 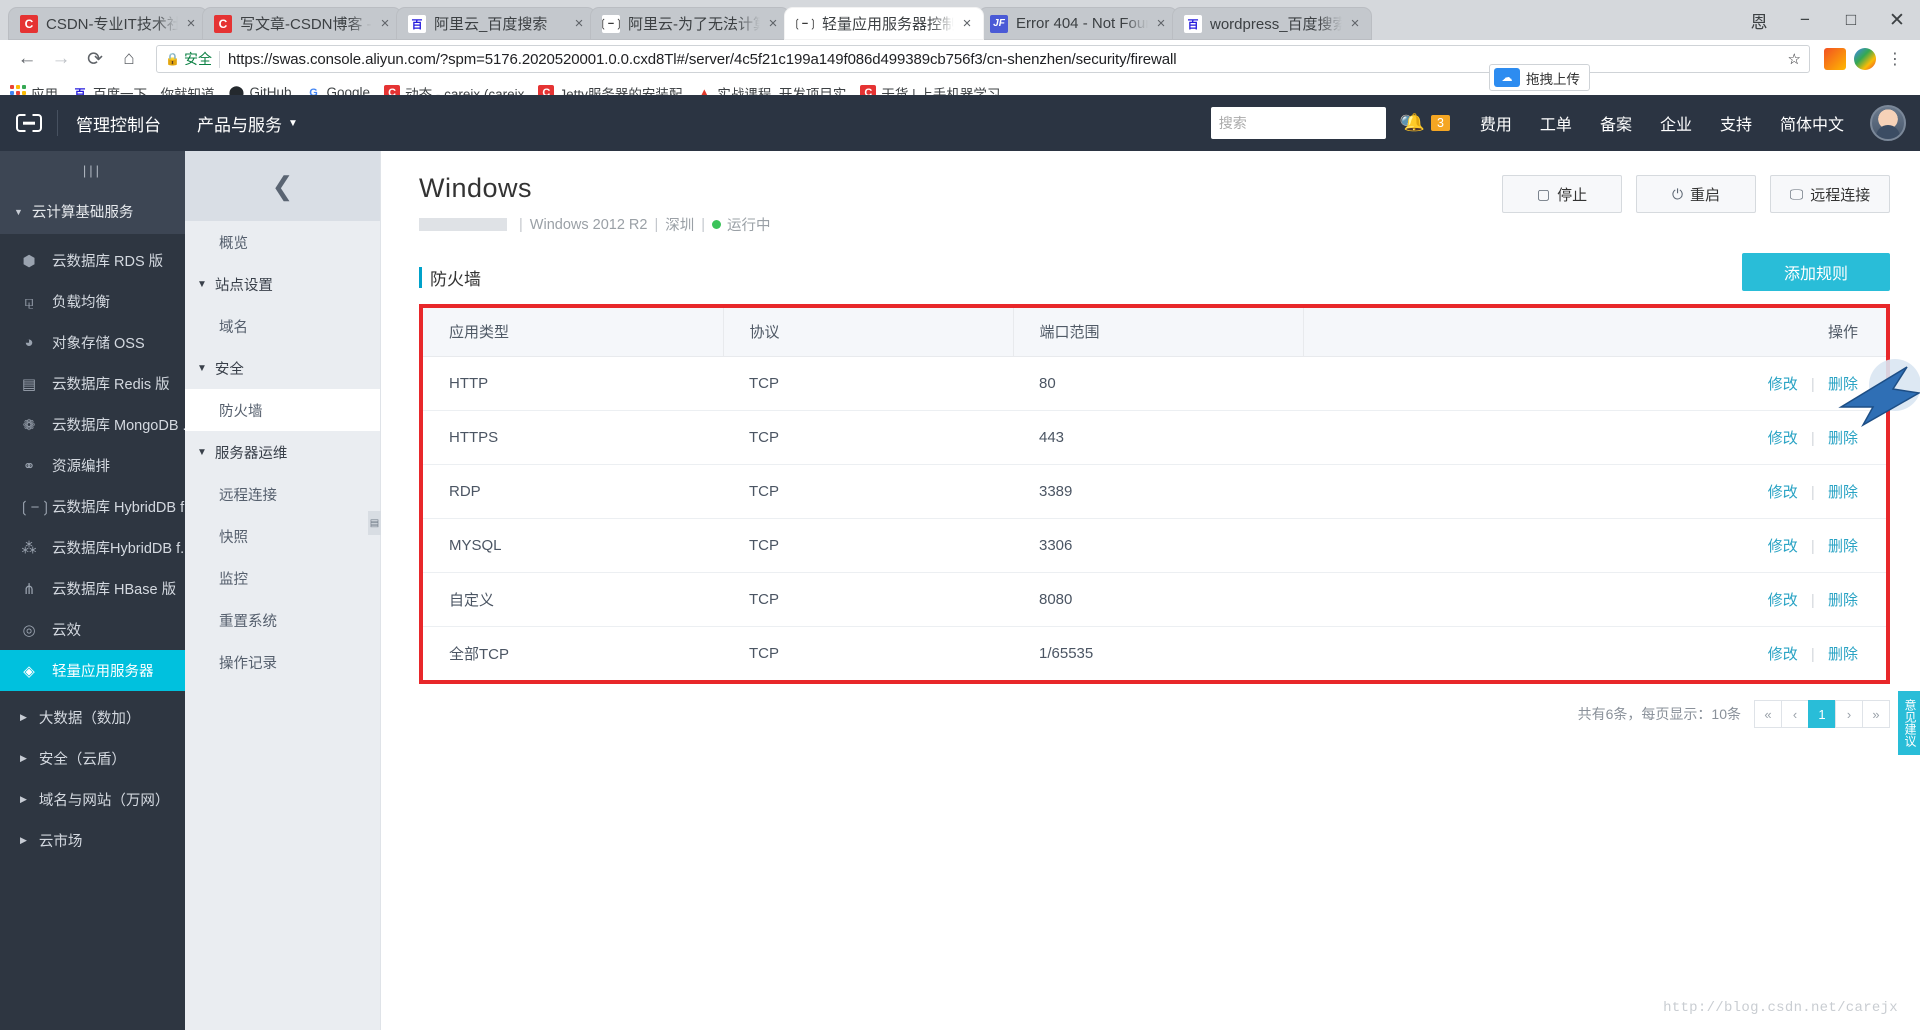 What do you see at coordinates (92, 170) in the screenshot?
I see `sidebar-drag-handle: |||` at bounding box center [92, 170].